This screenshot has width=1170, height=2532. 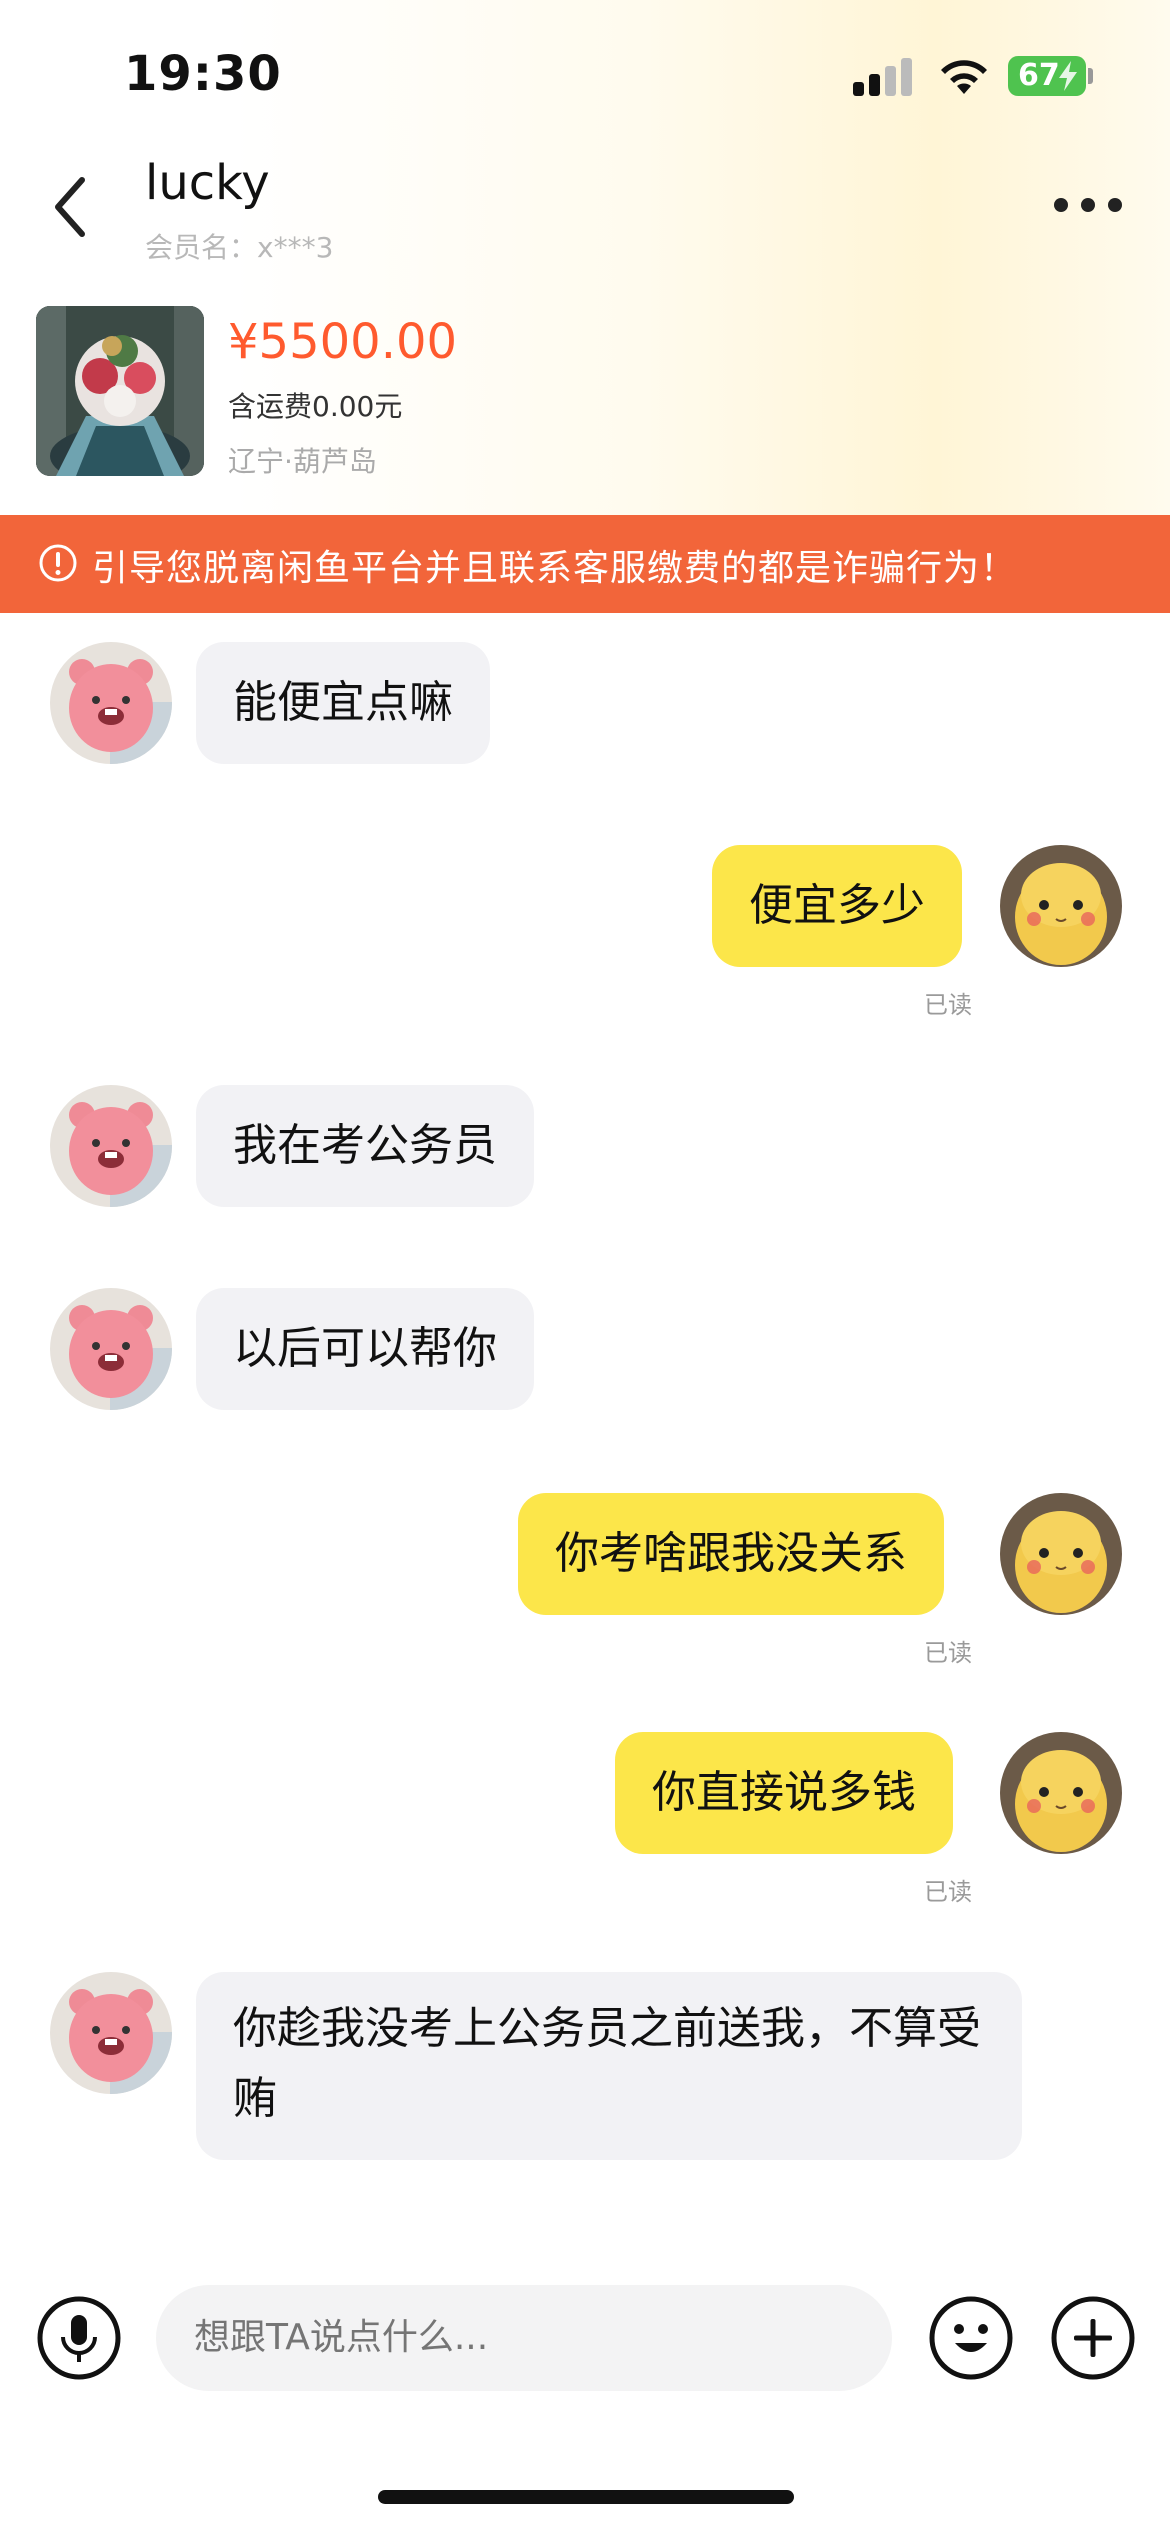 What do you see at coordinates (555, 568) in the screenshot?
I see `warning-text: 引导您脱离闲鱼平台并且联系客服缴费的都是诈骗行为！` at bounding box center [555, 568].